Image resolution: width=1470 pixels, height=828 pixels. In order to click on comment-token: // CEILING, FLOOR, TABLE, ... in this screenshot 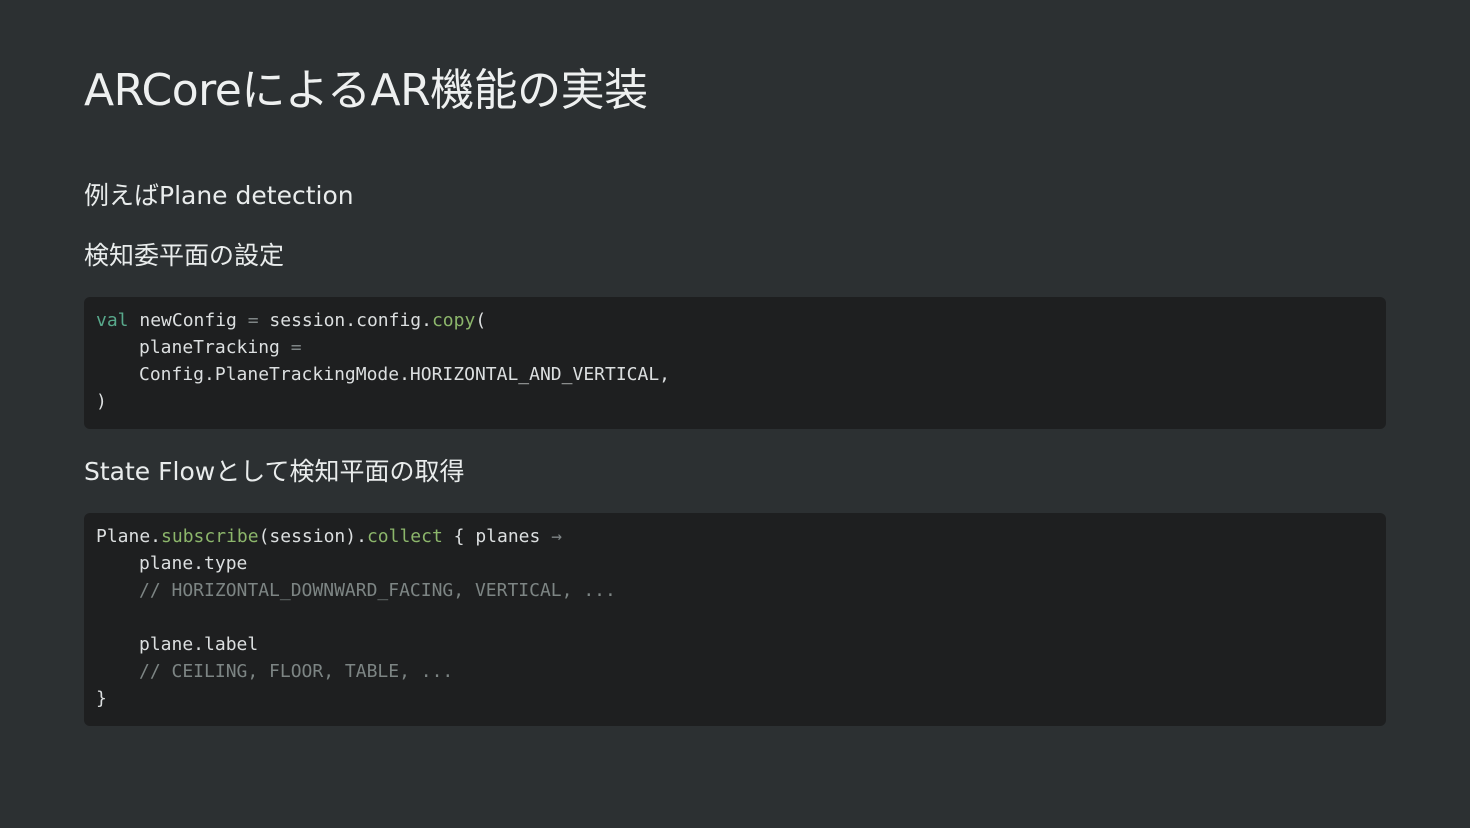, I will do `click(296, 671)`.